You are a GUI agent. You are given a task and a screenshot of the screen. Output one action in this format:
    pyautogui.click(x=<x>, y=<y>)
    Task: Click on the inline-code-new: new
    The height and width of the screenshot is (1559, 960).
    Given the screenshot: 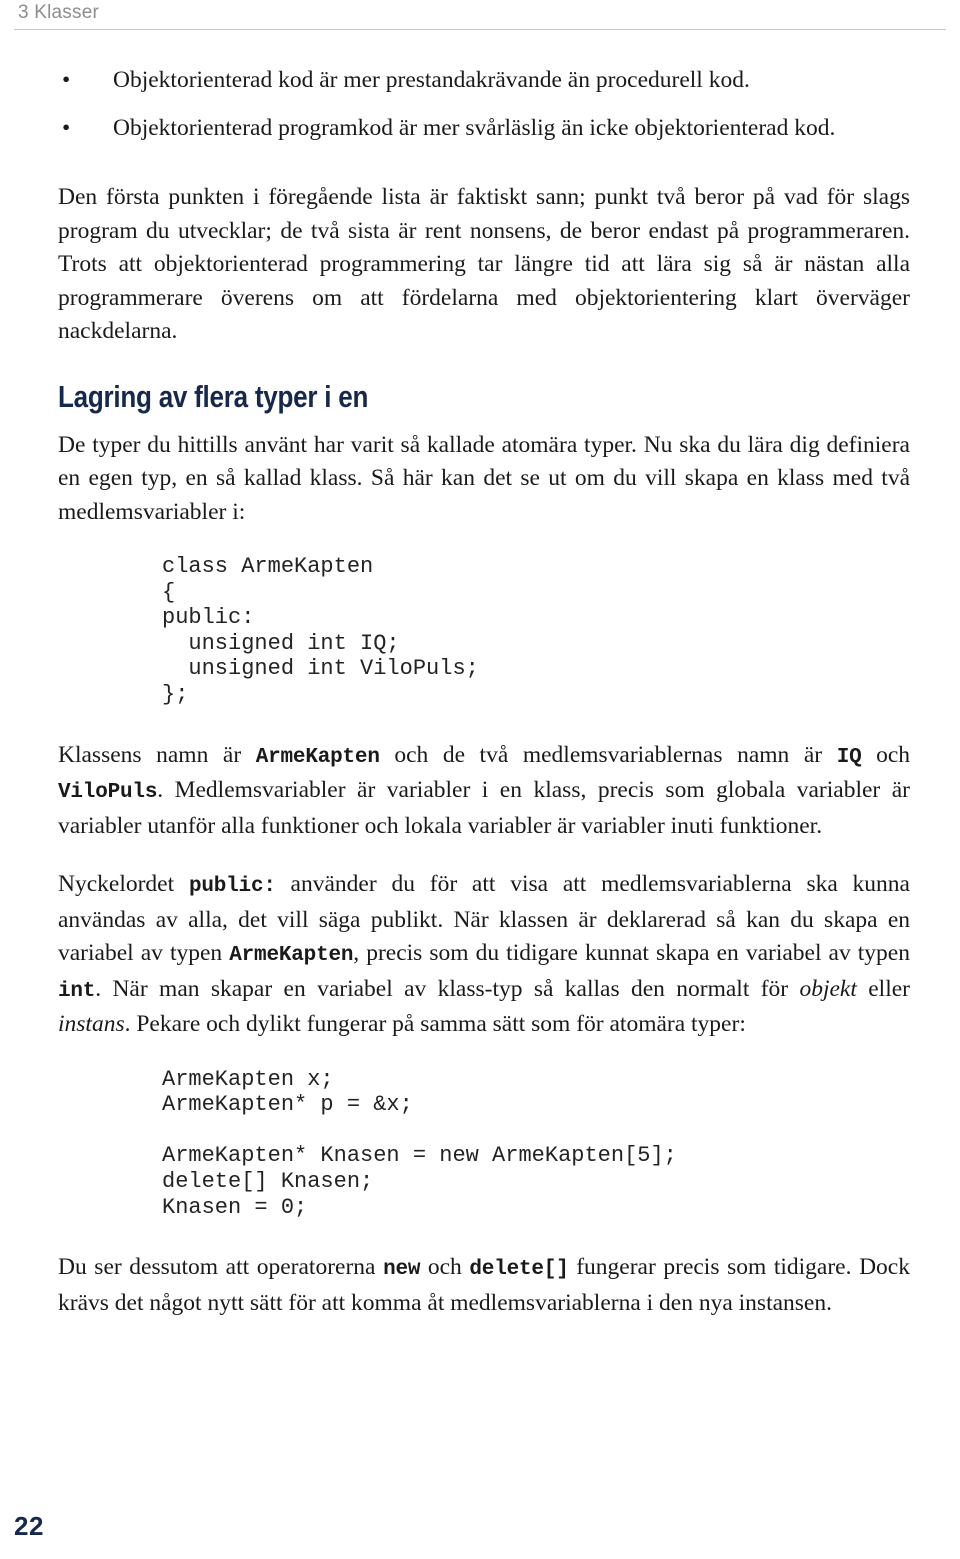 What is the action you would take?
    pyautogui.click(x=402, y=1270)
    